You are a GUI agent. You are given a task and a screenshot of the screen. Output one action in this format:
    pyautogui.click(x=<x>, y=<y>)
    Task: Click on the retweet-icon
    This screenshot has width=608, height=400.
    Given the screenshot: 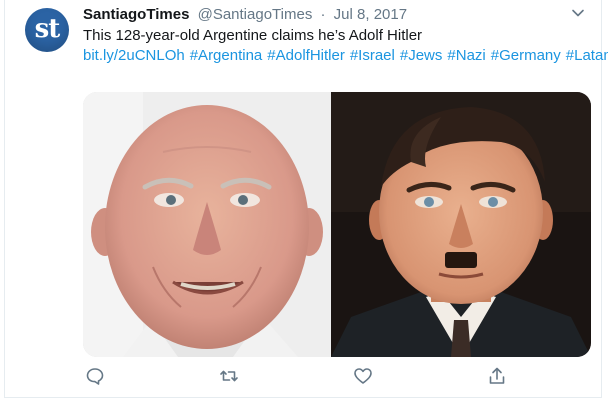 What is the action you would take?
    pyautogui.click(x=231, y=378)
    